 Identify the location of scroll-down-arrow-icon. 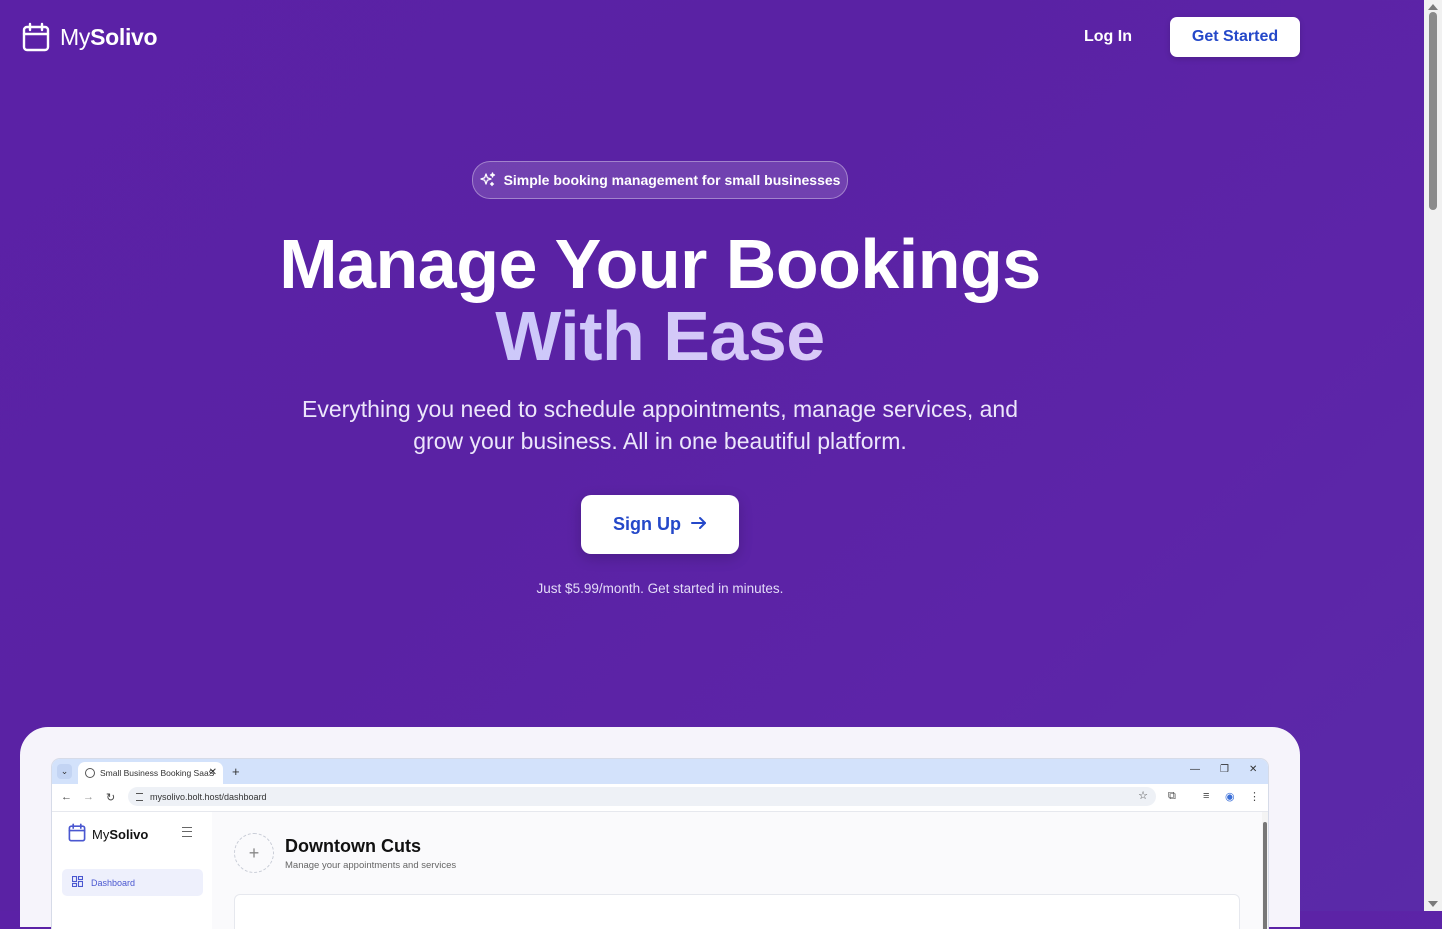
(1433, 904).